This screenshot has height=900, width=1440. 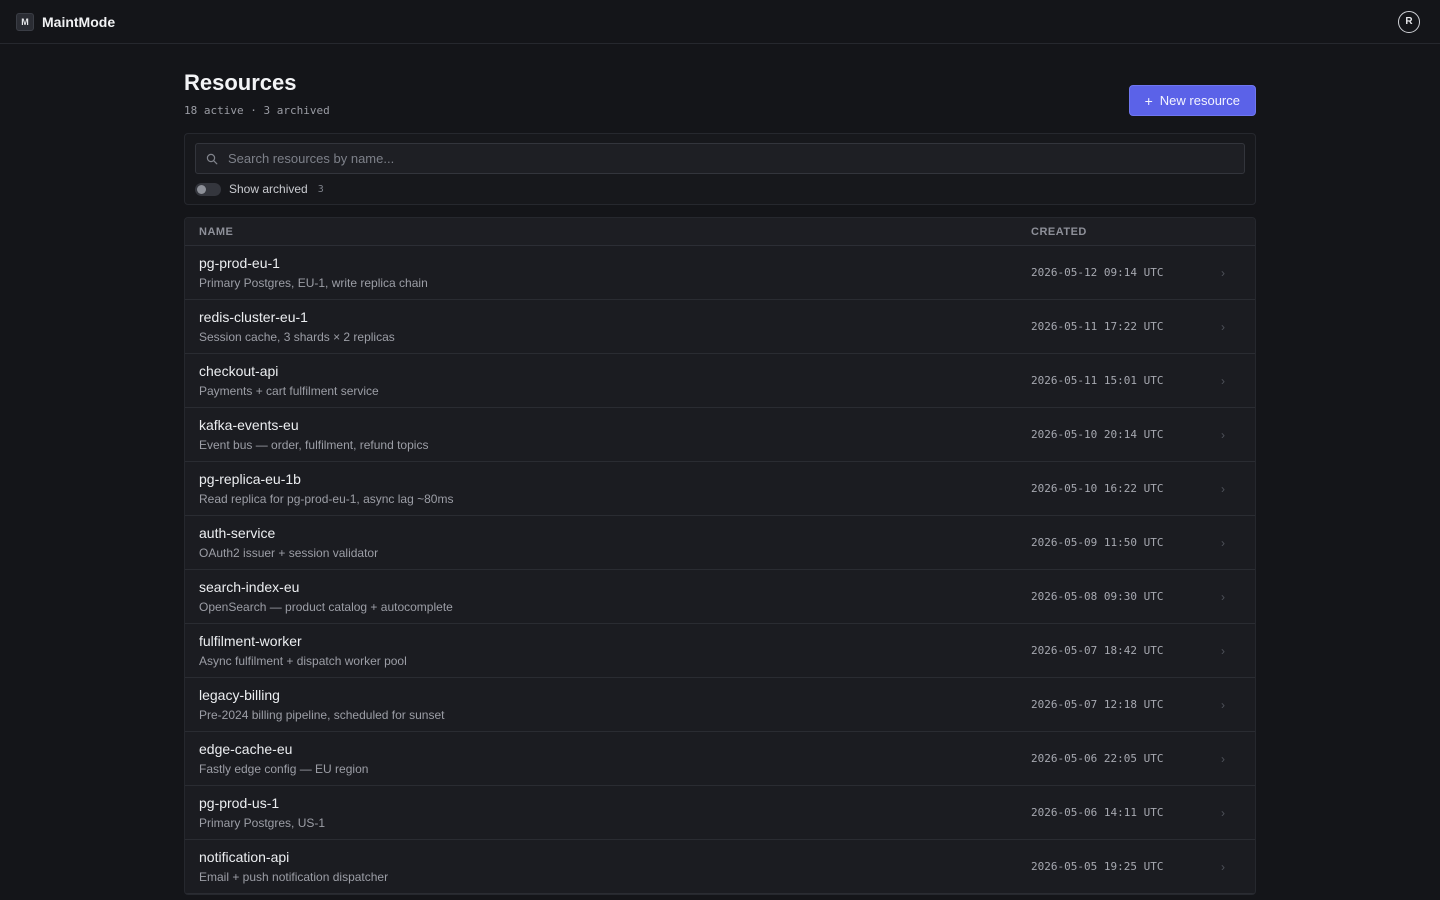 I want to click on resource-created: 2026-05-11 17:22 UTC, so click(x=1097, y=326).